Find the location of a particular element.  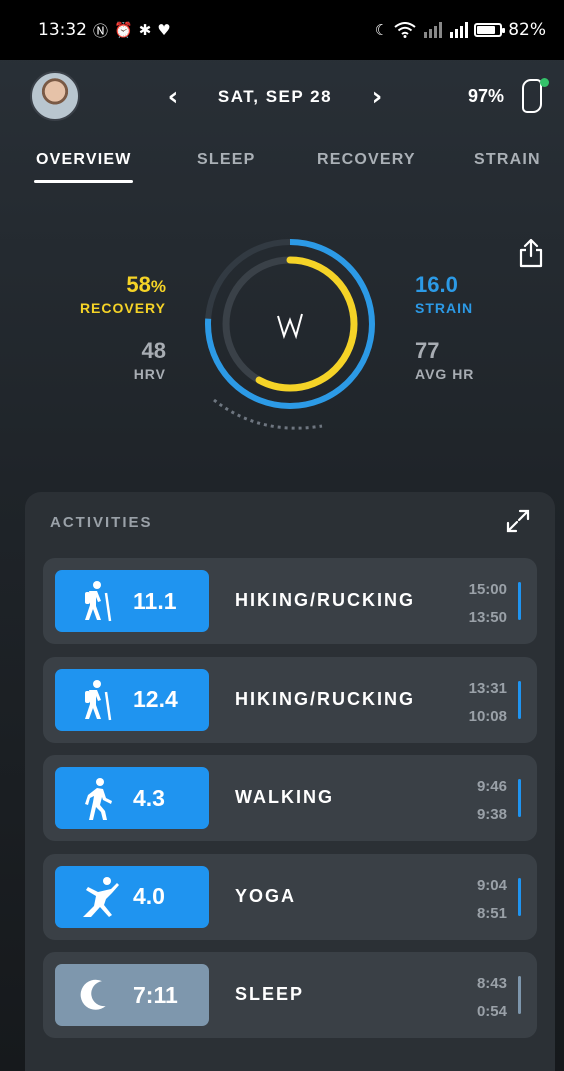

activity-badge: 4.0 is located at coordinates (132, 896).